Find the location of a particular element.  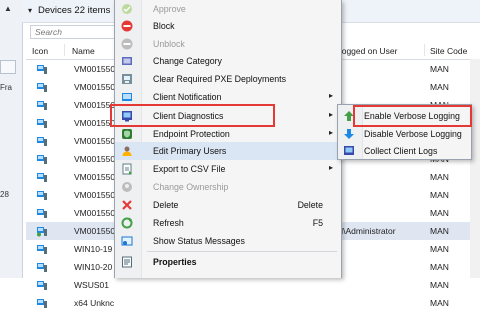

device-name: WIN10-19 is located at coordinates (93, 249).